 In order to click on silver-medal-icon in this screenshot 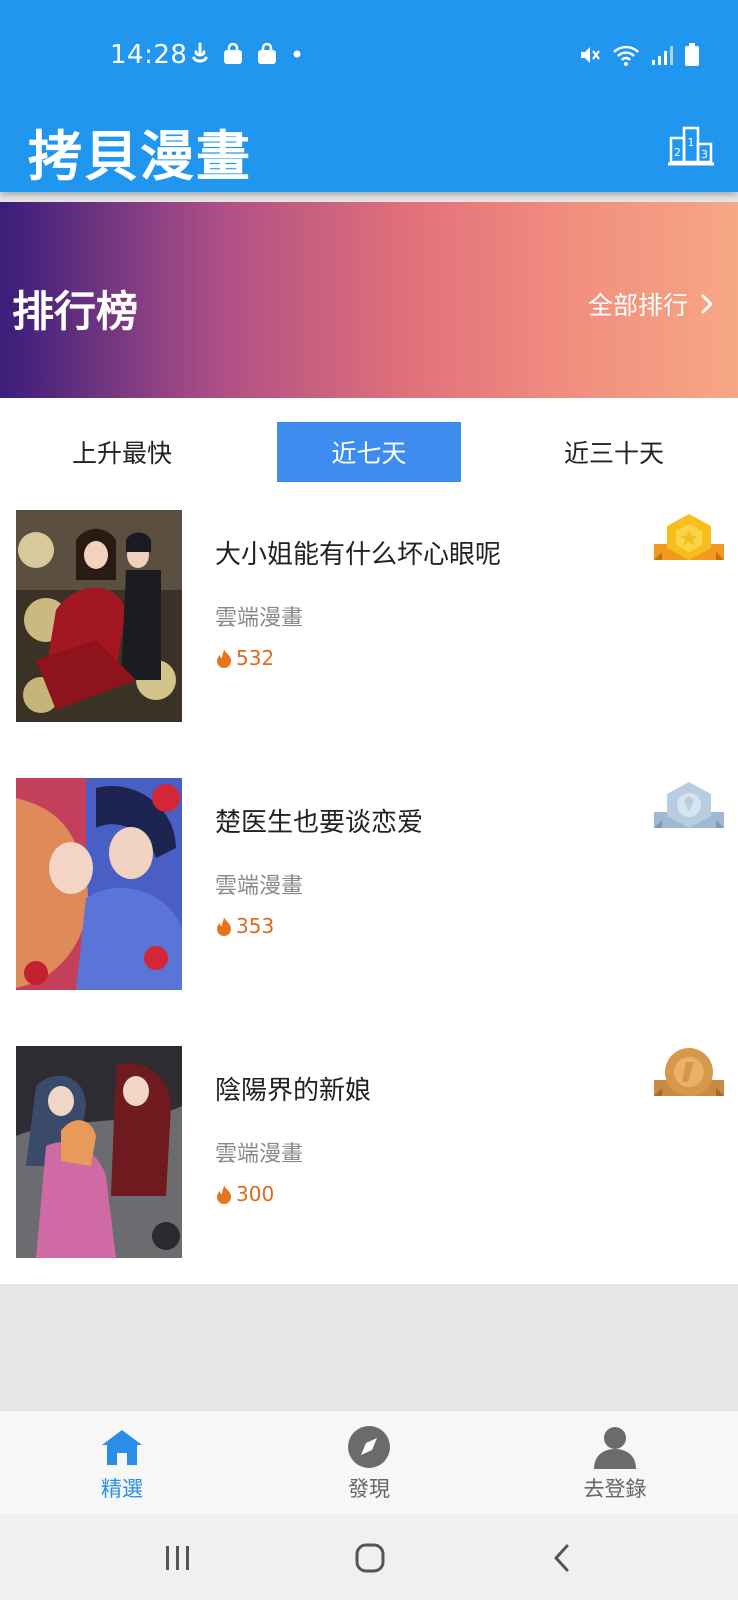, I will do `click(689, 810)`.